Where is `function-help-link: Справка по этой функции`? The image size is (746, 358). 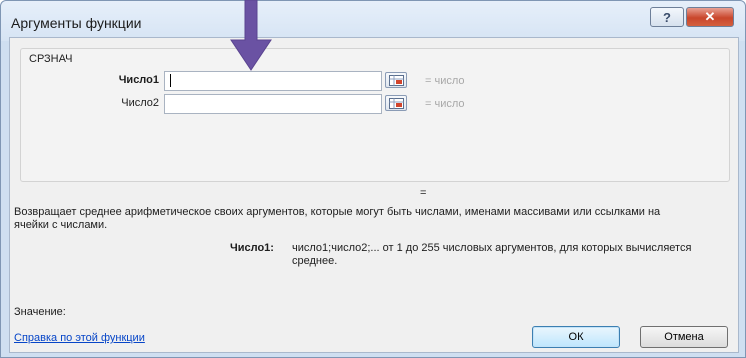 function-help-link: Справка по этой функции is located at coordinates (79, 338).